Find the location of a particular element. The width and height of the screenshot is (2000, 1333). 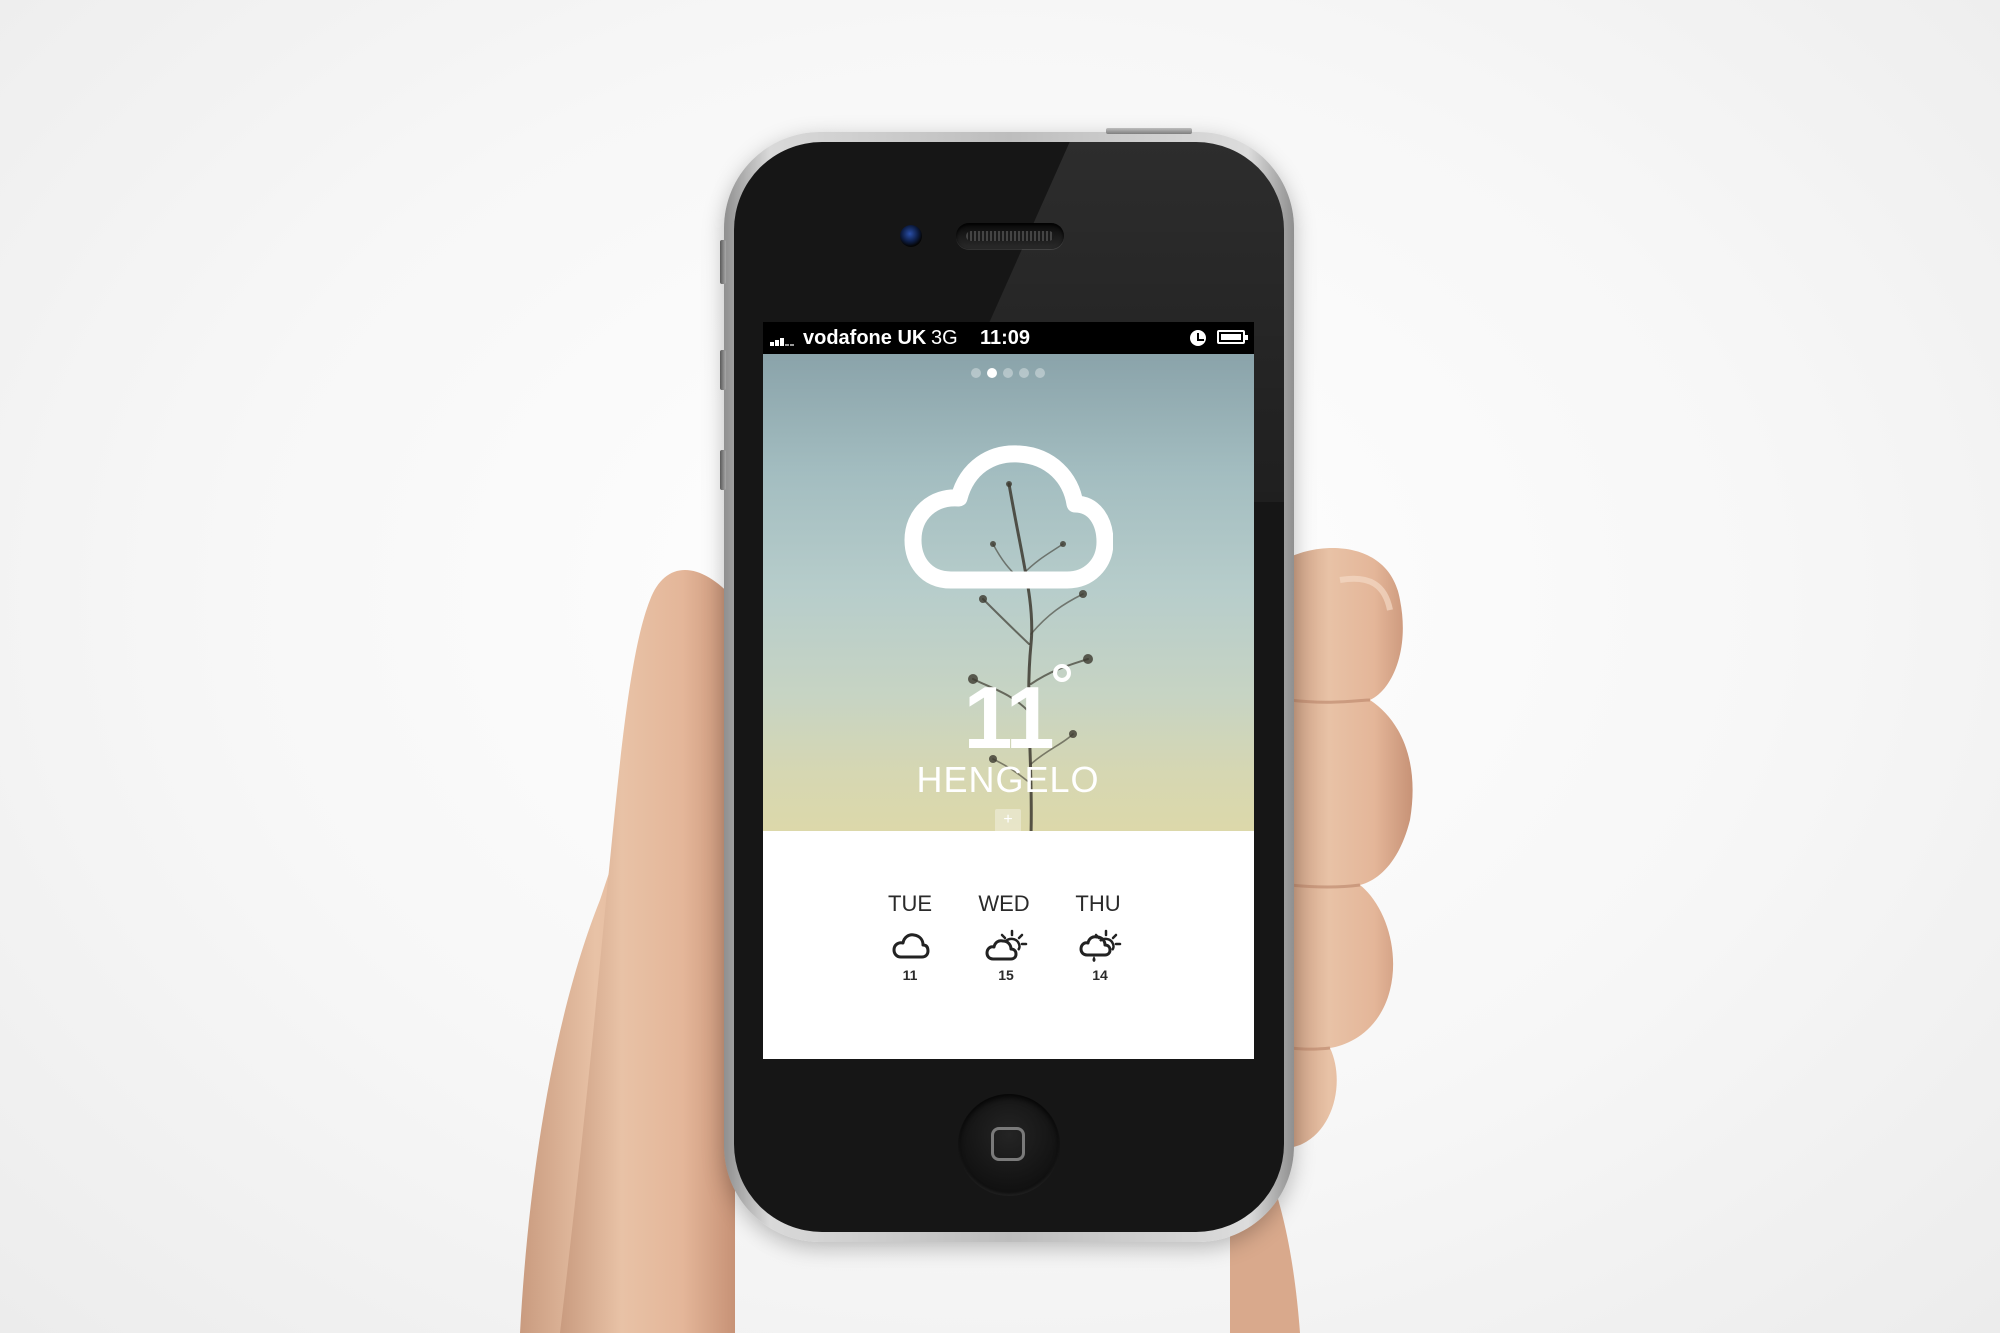

forecast-temp: 14 is located at coordinates (1100, 975).